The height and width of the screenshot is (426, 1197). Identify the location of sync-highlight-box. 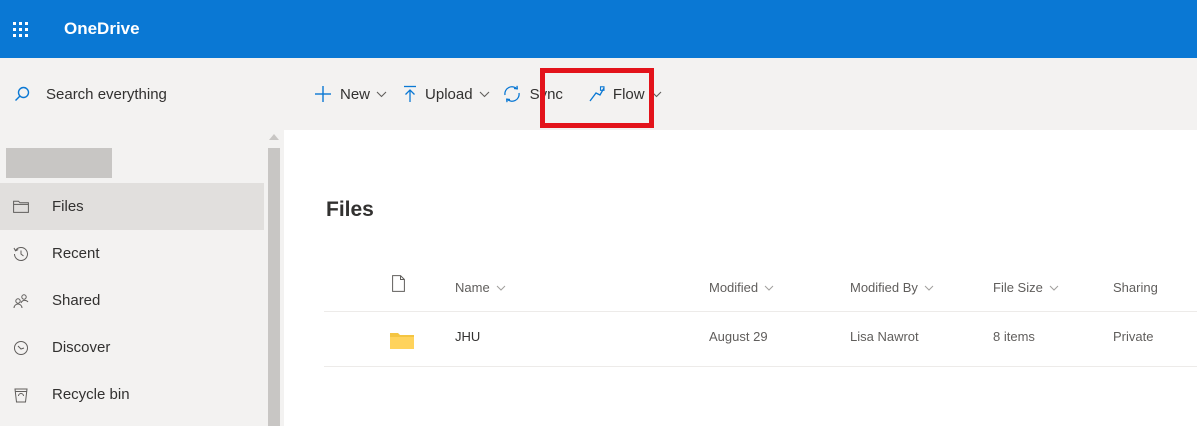
(597, 98).